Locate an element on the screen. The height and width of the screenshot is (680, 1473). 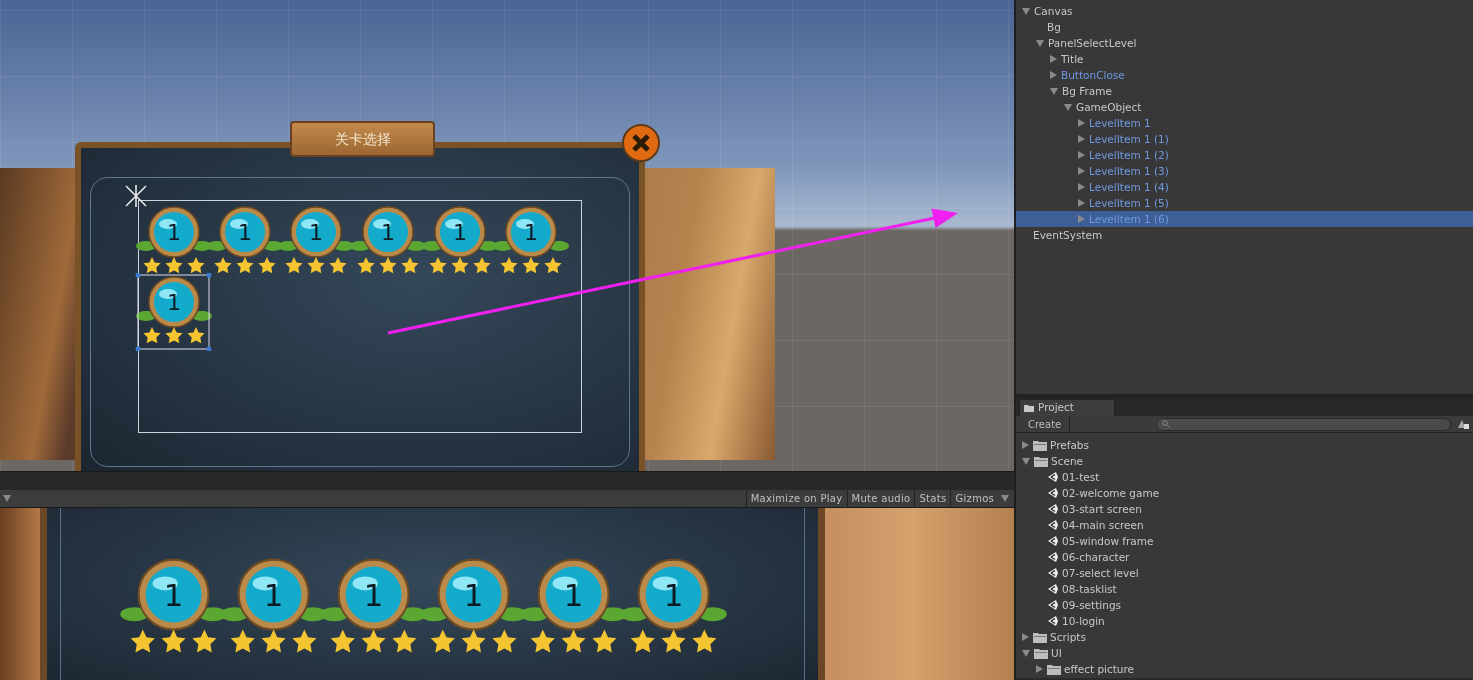
project-item: 10-login is located at coordinates (1244, 621).